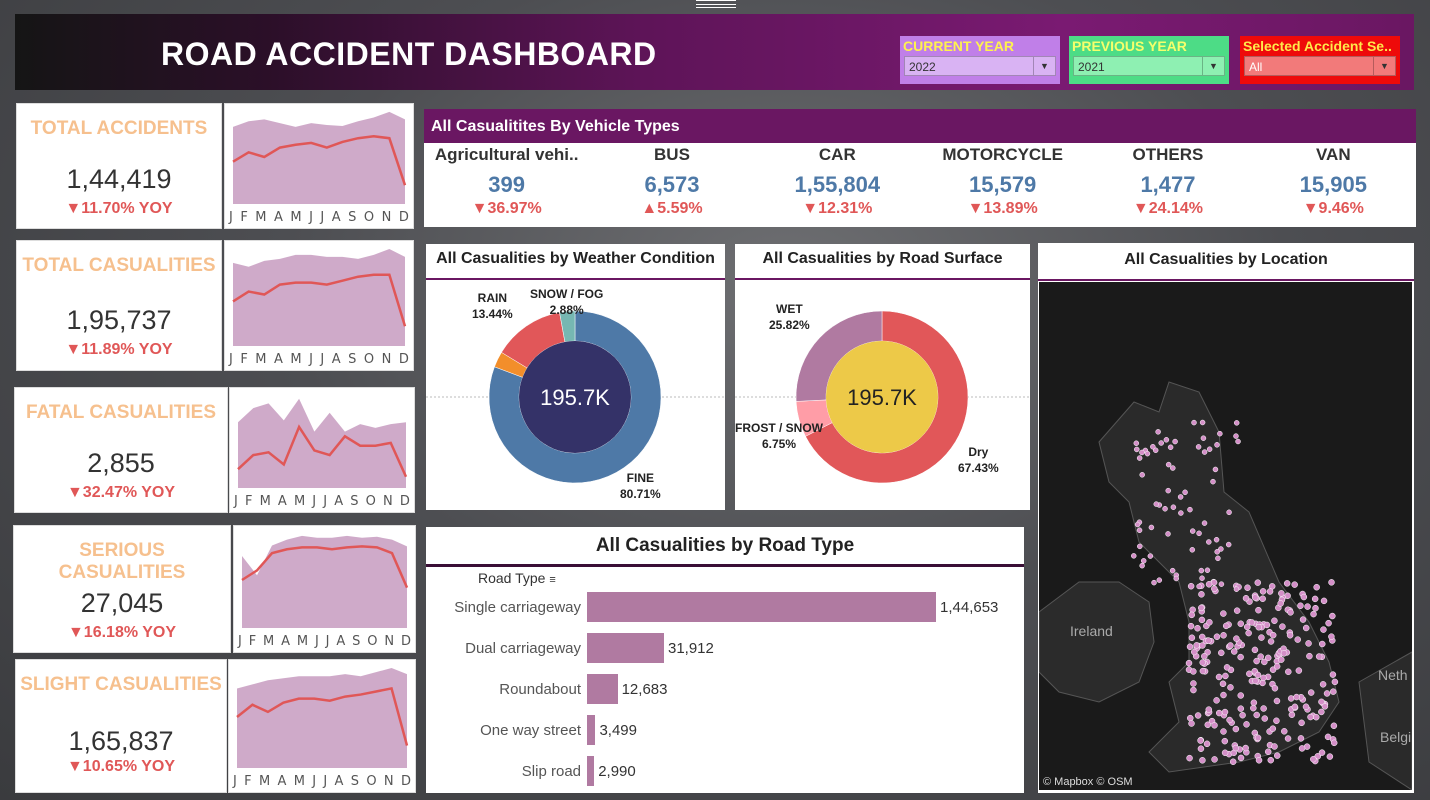 The height and width of the screenshot is (800, 1430). Describe the element at coordinates (671, 180) in the screenshot. I see `vehicle-bus: BUS 6,573 ▲5.59%` at that location.